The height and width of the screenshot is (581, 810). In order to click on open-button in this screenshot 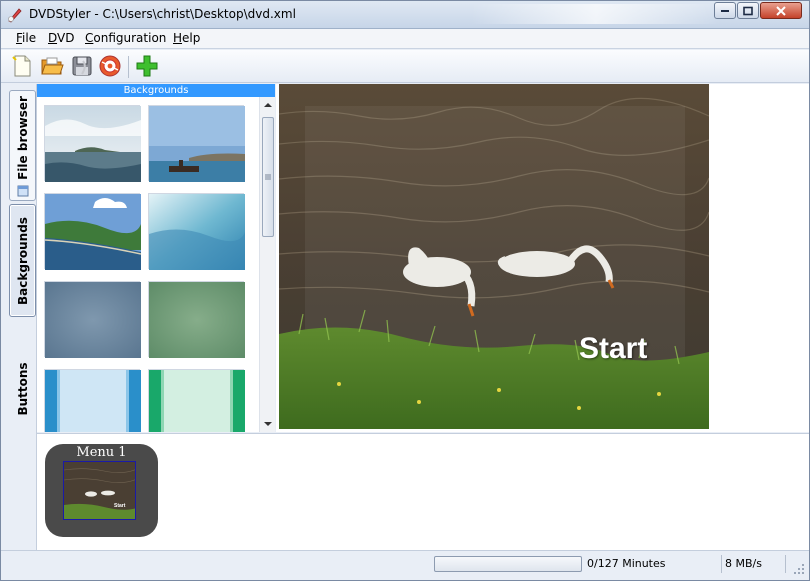, I will do `click(52, 66)`.